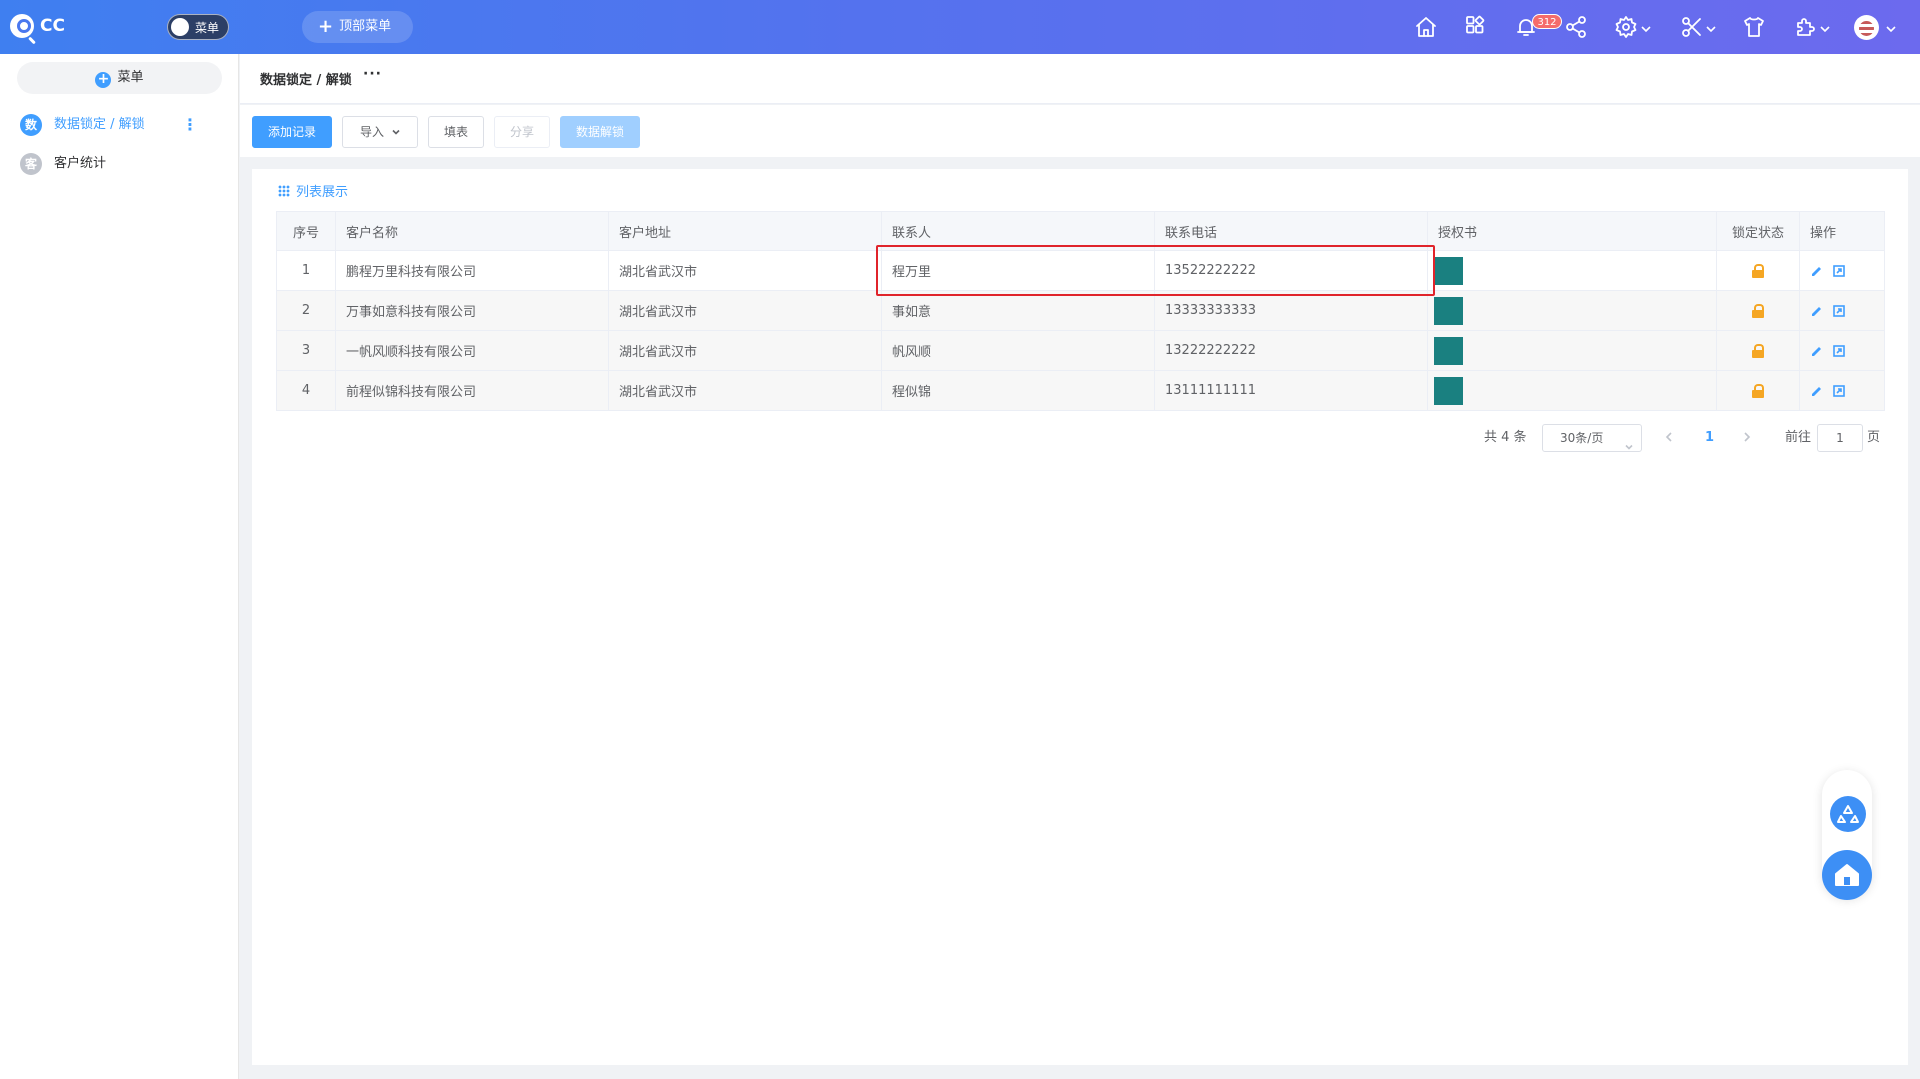  Describe the element at coordinates (306, 390) in the screenshot. I see `row-number: 4` at that location.